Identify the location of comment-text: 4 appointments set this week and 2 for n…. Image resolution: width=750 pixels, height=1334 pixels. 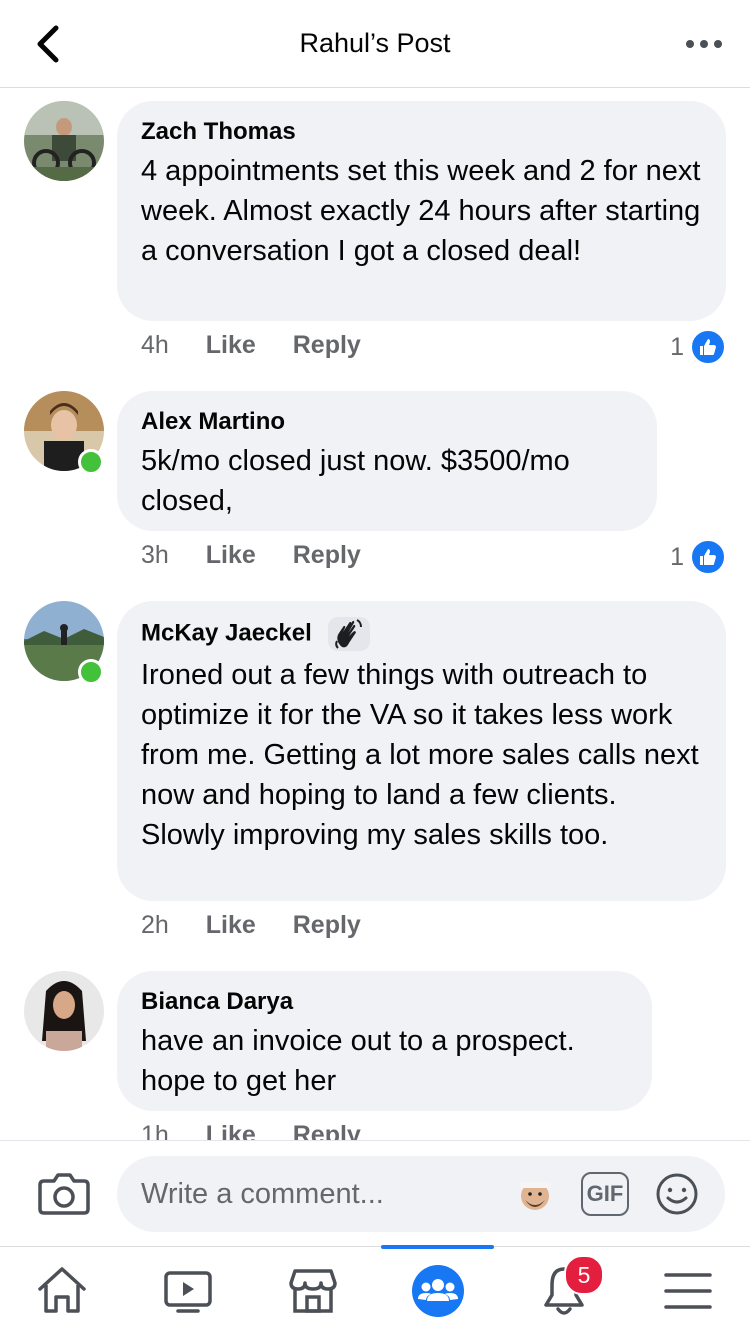
(421, 211).